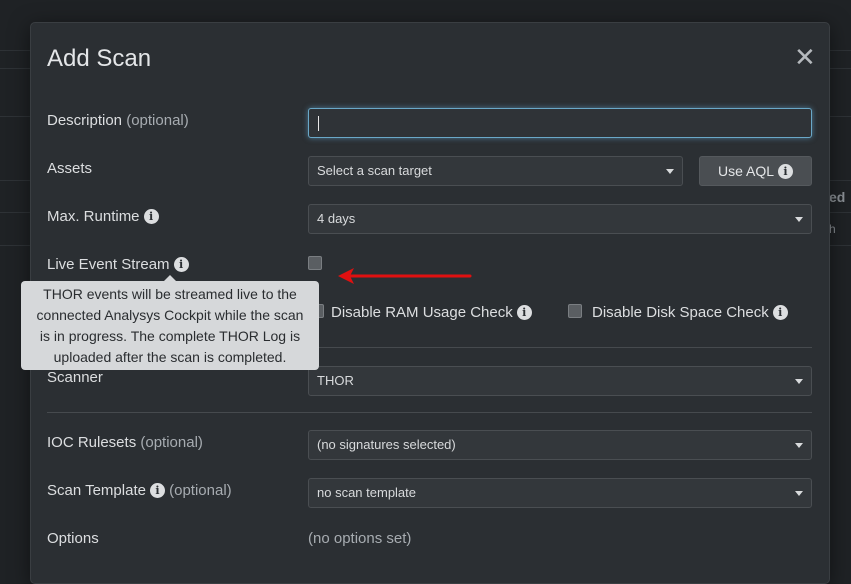  Describe the element at coordinates (360, 538) in the screenshot. I see `options-value: (no options set)` at that location.